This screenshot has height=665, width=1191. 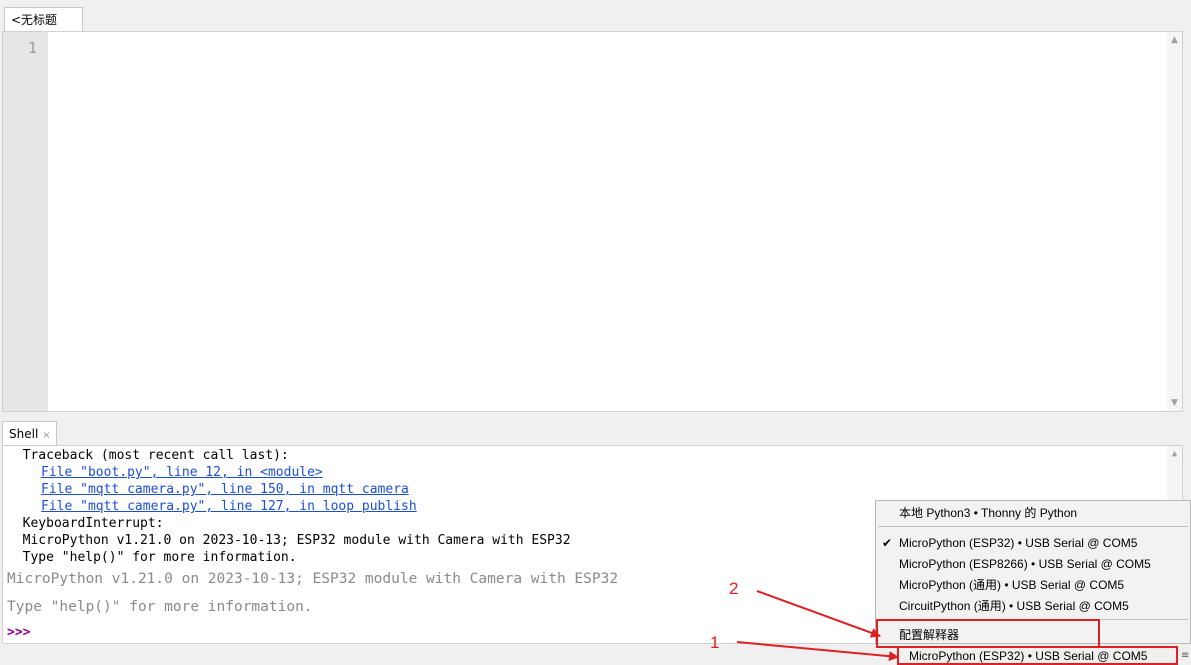 I want to click on arrow-to-statusbar, so click(x=817, y=651).